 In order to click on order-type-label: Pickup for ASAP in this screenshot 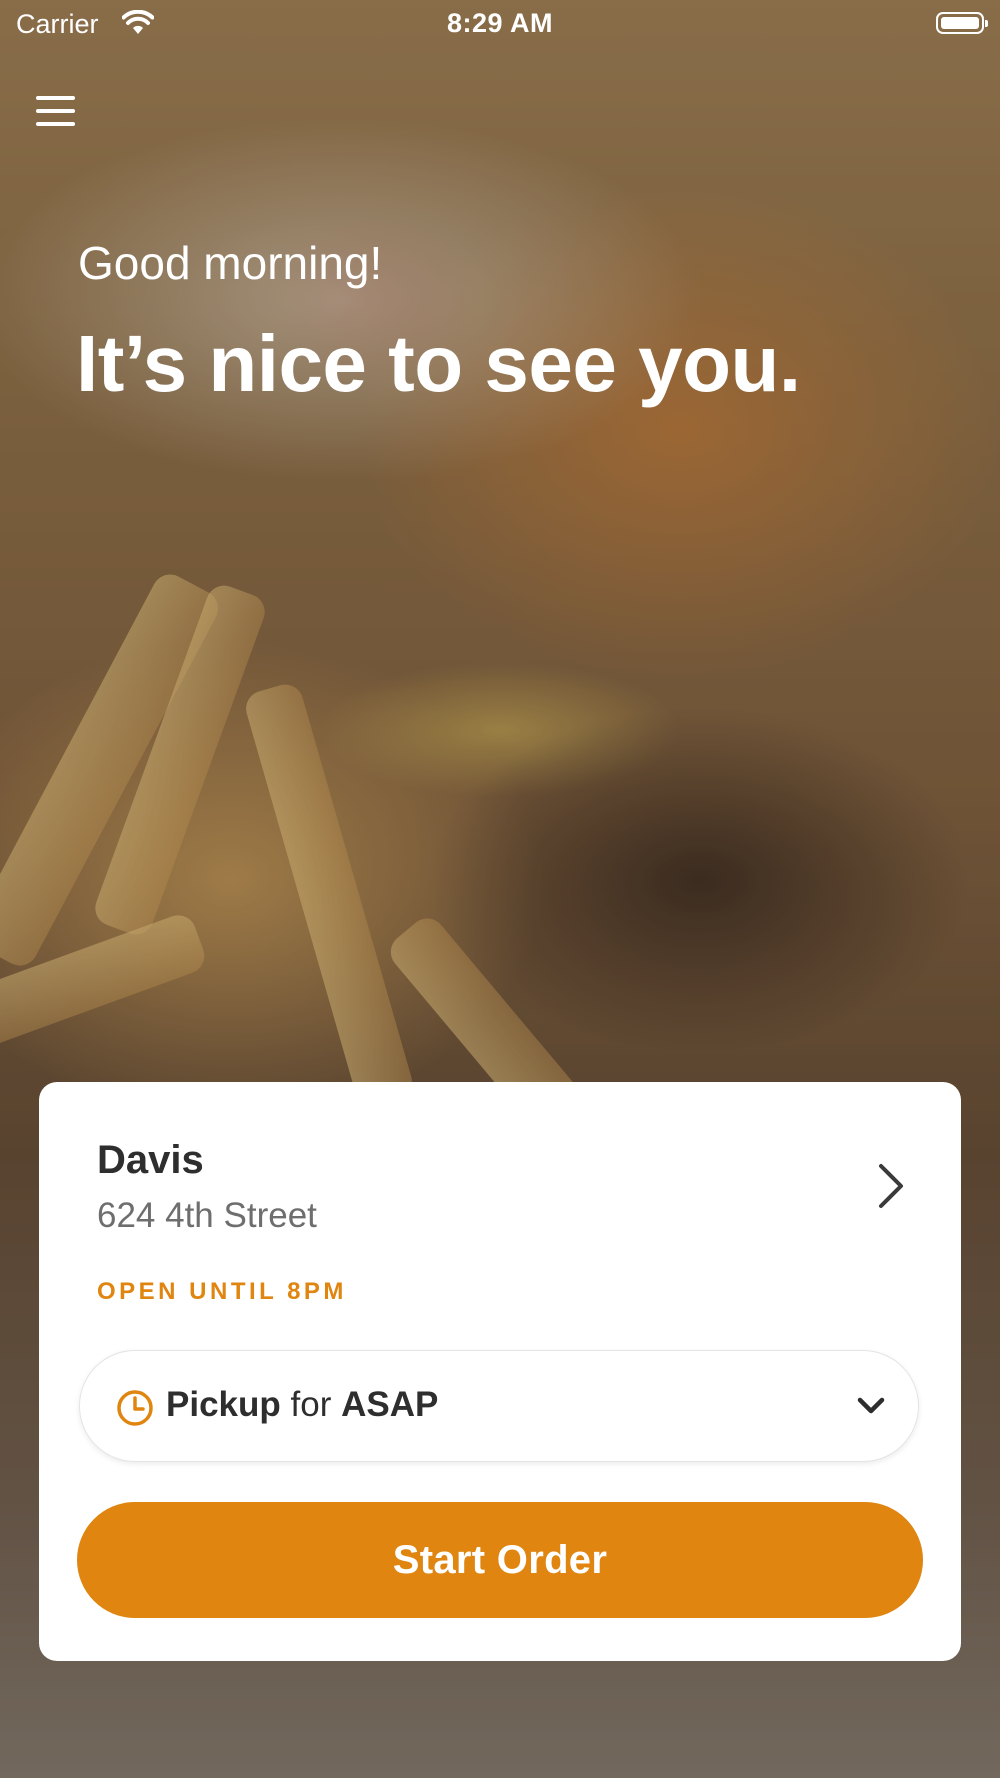, I will do `click(302, 1405)`.